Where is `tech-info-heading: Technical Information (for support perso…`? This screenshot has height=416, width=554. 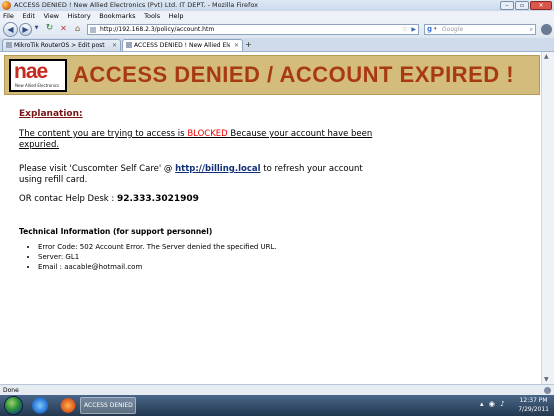
tech-info-heading: Technical Information (for support perso… is located at coordinates (116, 231).